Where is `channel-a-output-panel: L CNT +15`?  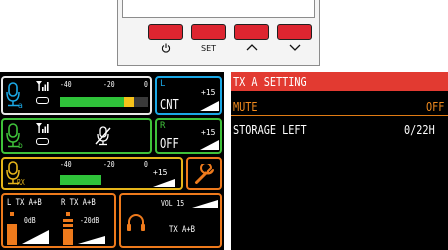 channel-a-output-panel: L CNT +15 is located at coordinates (188, 95).